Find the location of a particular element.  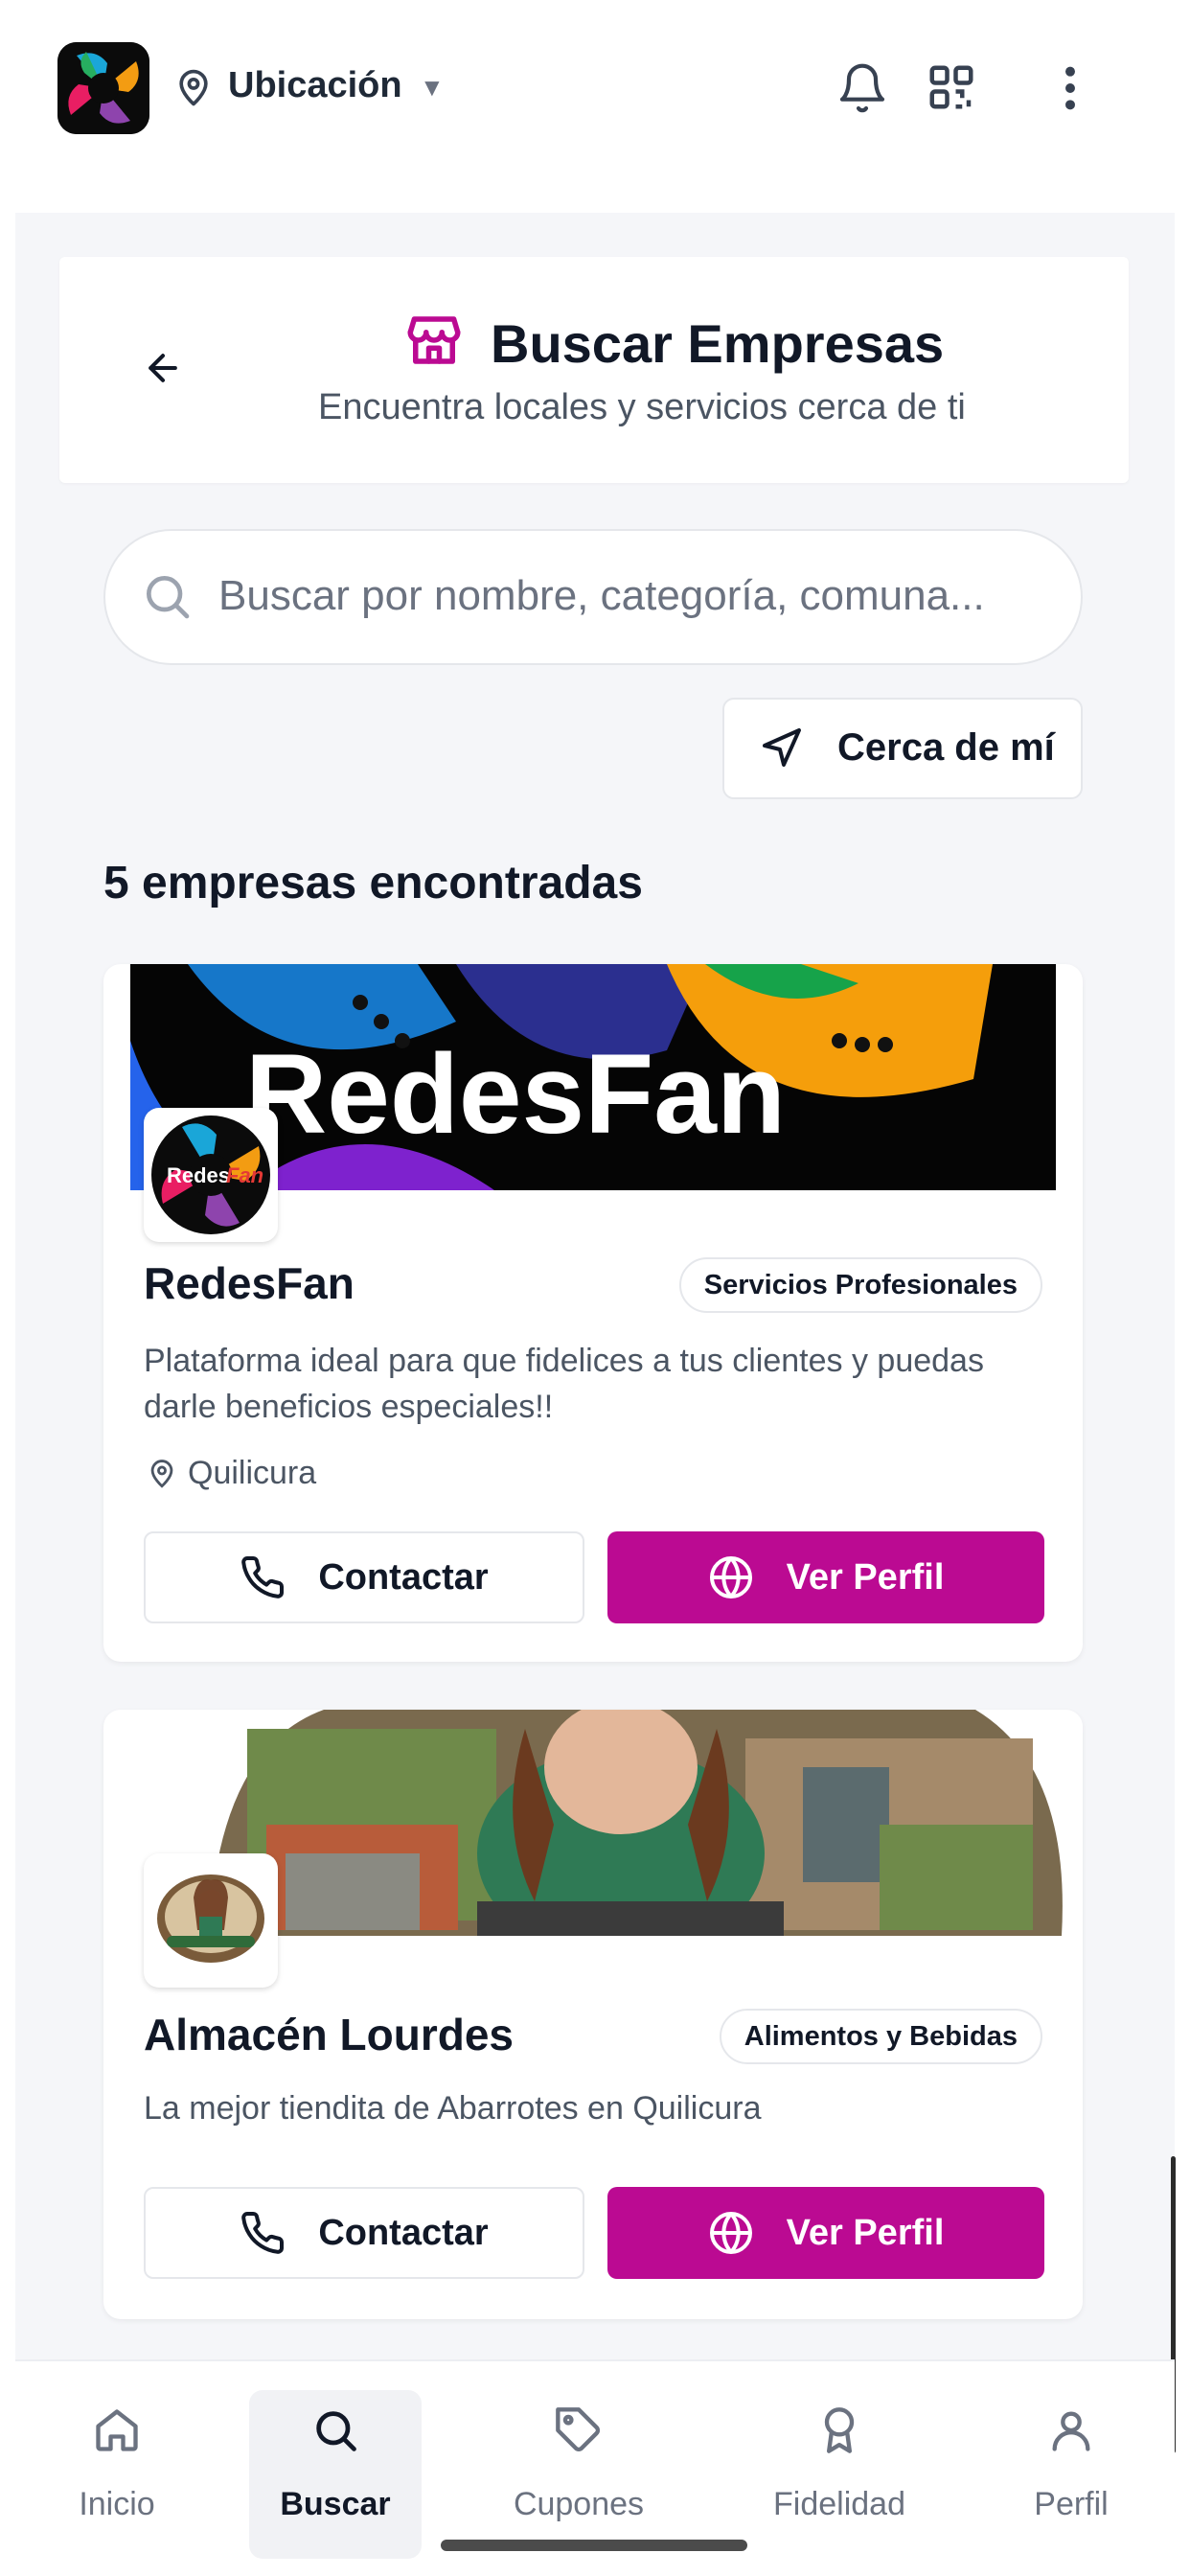

category-badge: Servicios Profesionales is located at coordinates (860, 1285).